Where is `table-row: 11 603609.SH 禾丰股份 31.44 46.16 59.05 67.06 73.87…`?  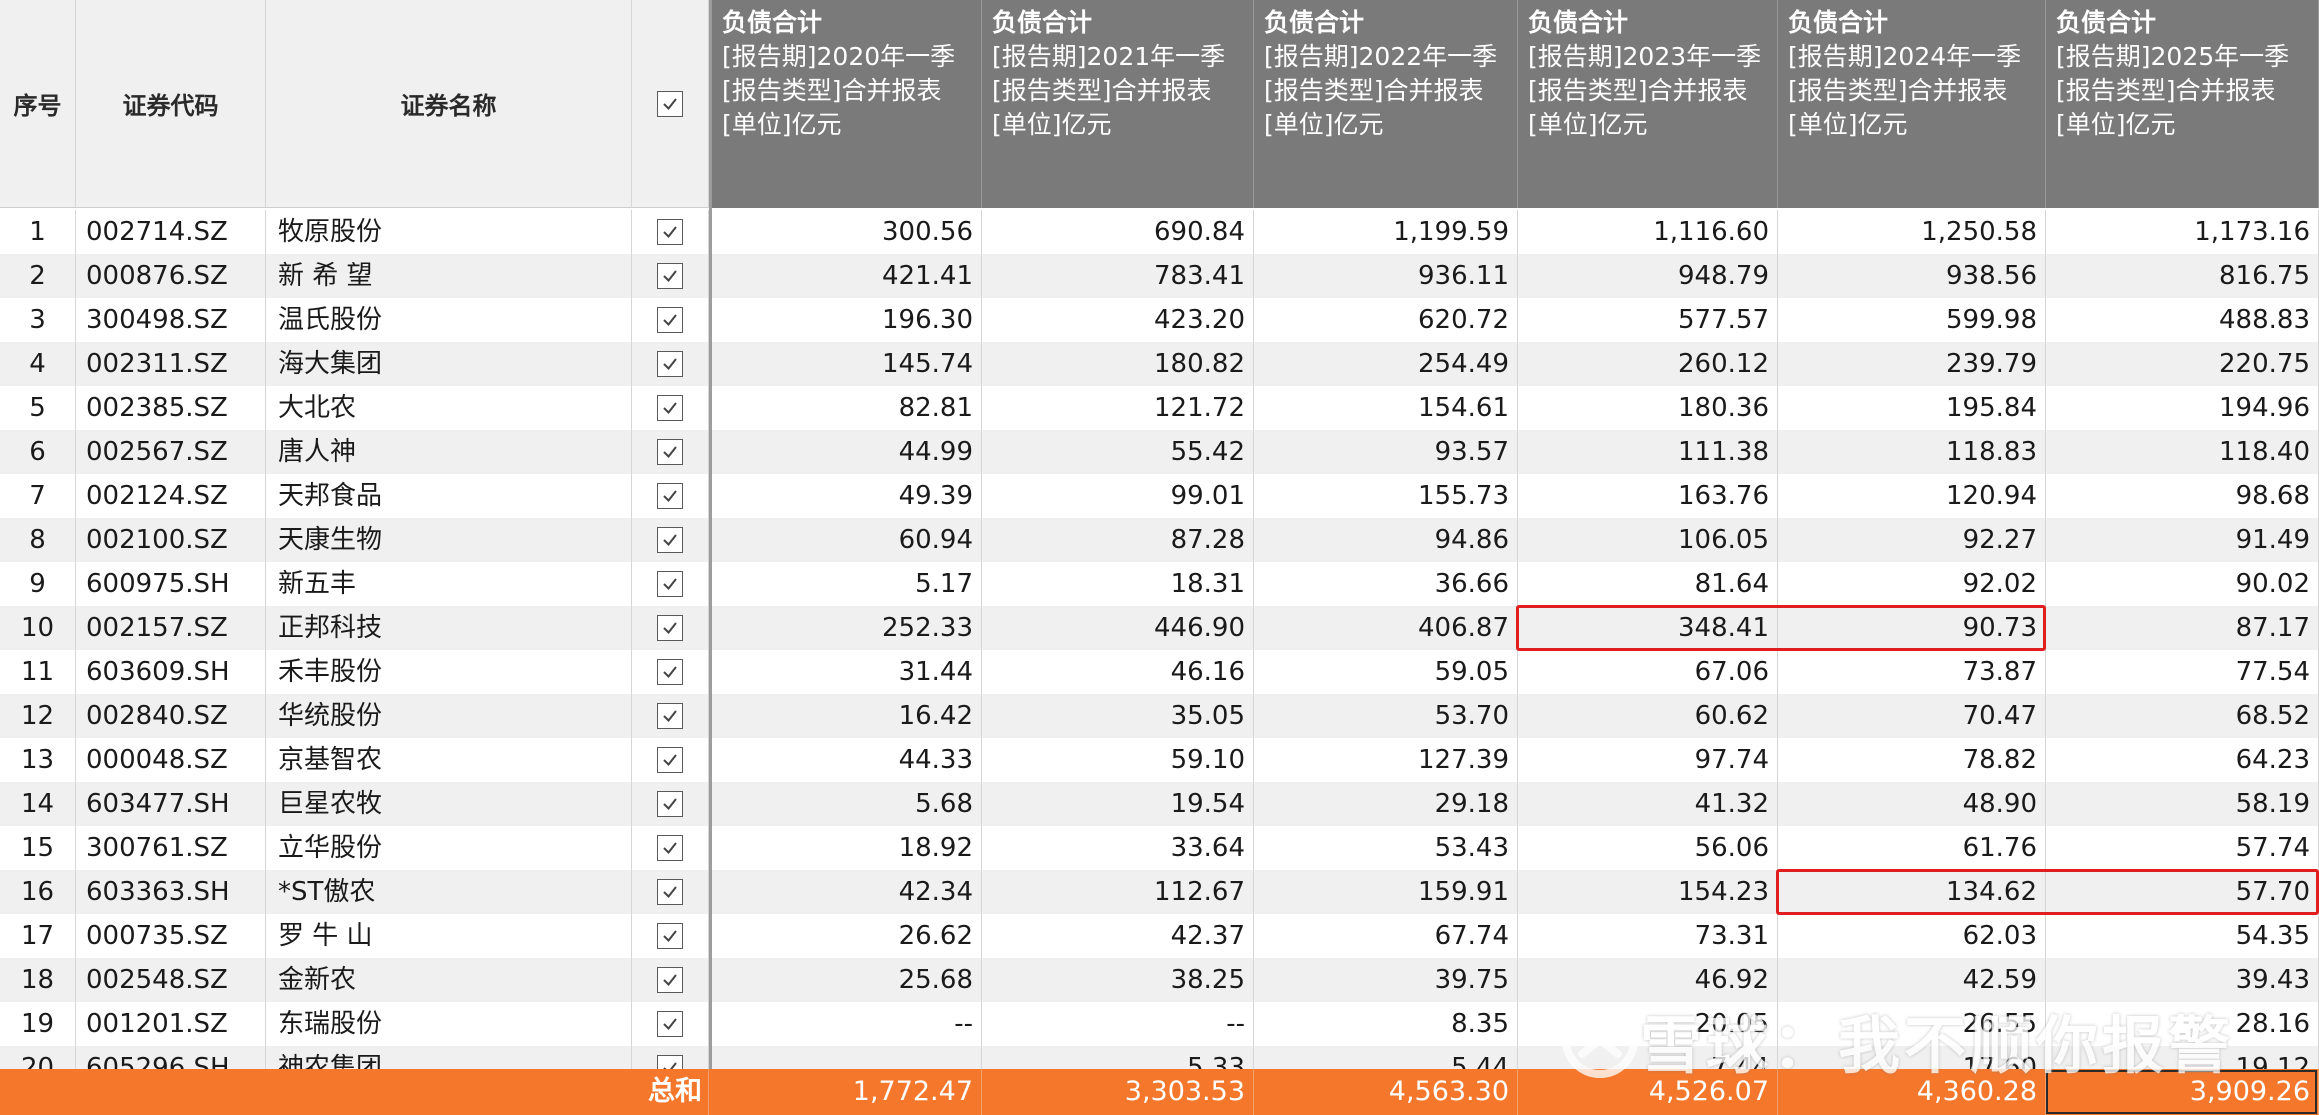 table-row: 11 603609.SH 禾丰股份 31.44 46.16 59.05 67.06 73.87… is located at coordinates (1159, 672).